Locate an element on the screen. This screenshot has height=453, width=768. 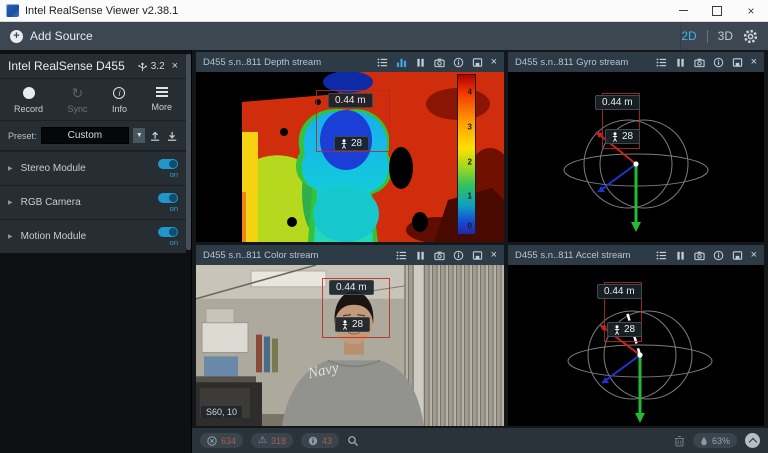
sidebar-item-motion-module: ▶ Motion Module on is located at coordinates (93, 236).